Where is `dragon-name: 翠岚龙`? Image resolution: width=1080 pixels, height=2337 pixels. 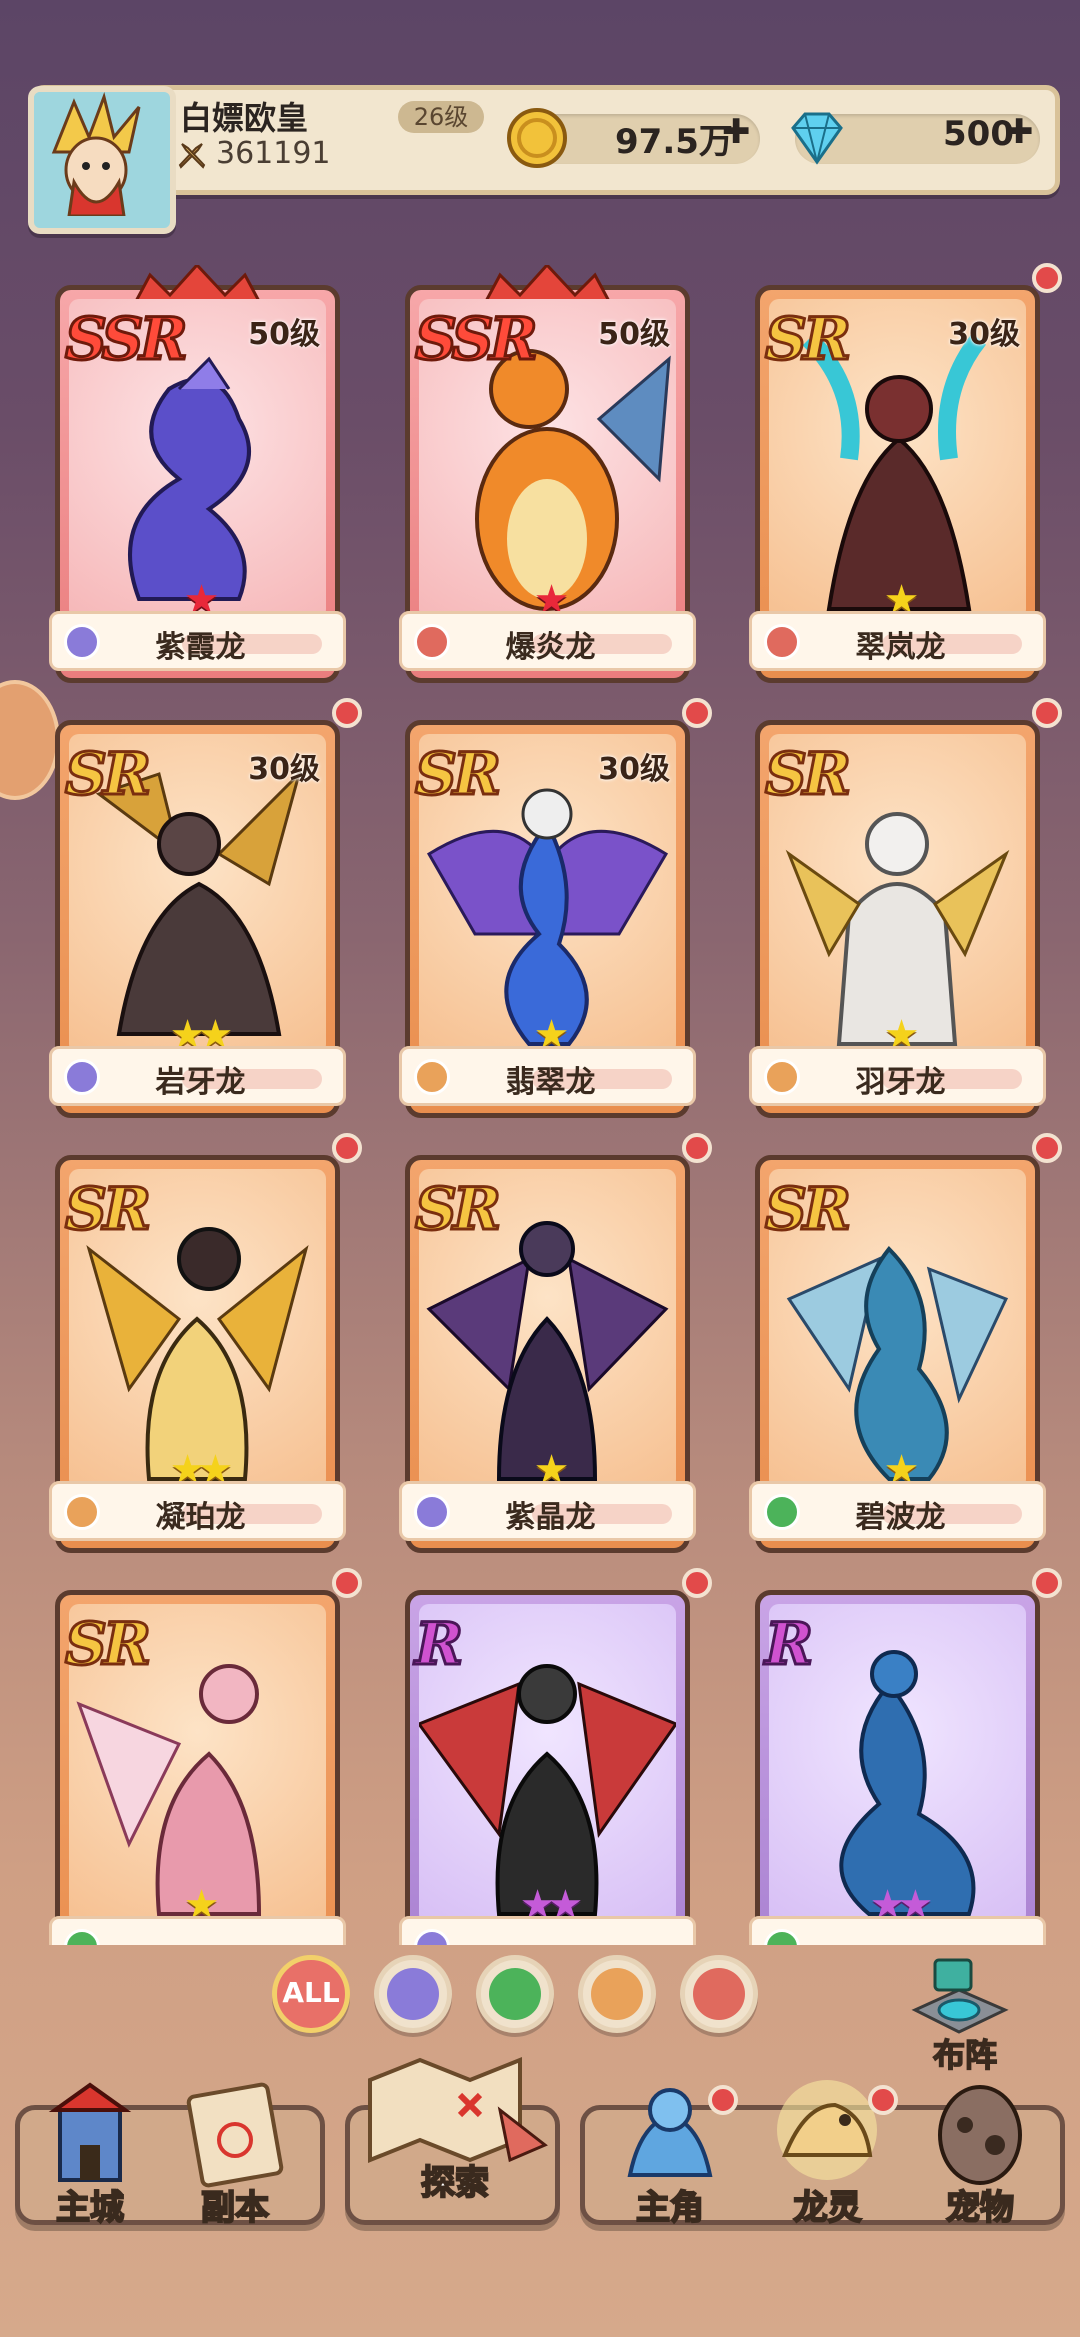
dragon-name: 翠岚龙 is located at coordinates (900, 647).